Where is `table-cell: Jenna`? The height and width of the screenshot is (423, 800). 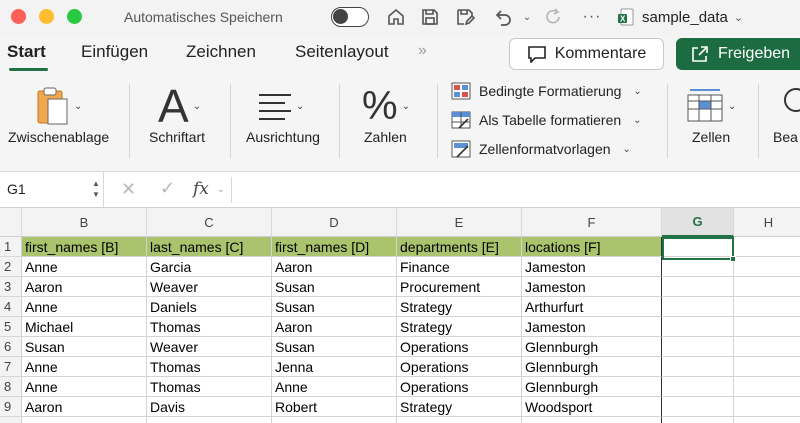
table-cell: Jenna is located at coordinates (334, 367).